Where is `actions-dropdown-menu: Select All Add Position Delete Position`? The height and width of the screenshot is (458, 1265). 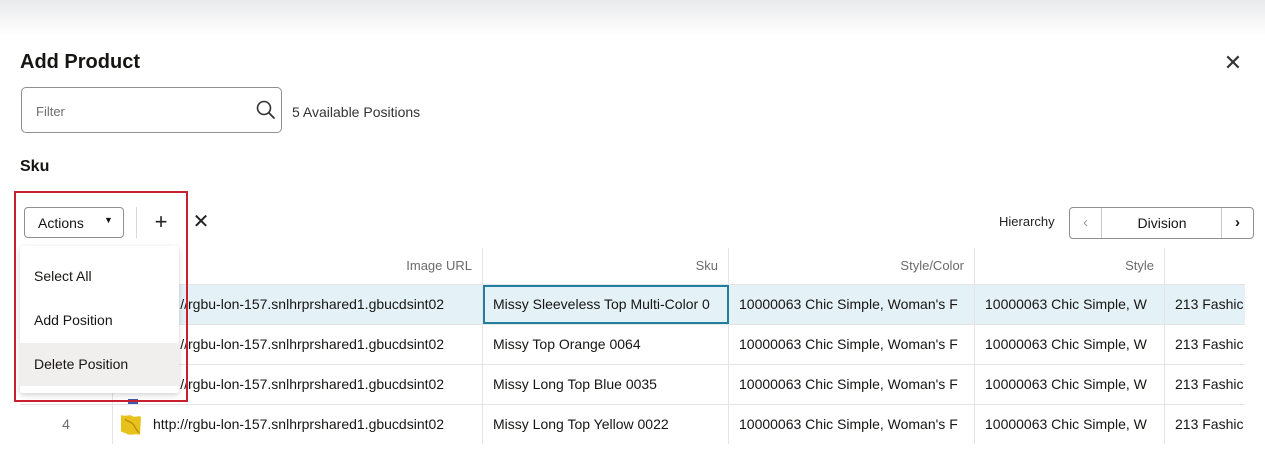 actions-dropdown-menu: Select All Add Position Delete Position is located at coordinates (99, 319).